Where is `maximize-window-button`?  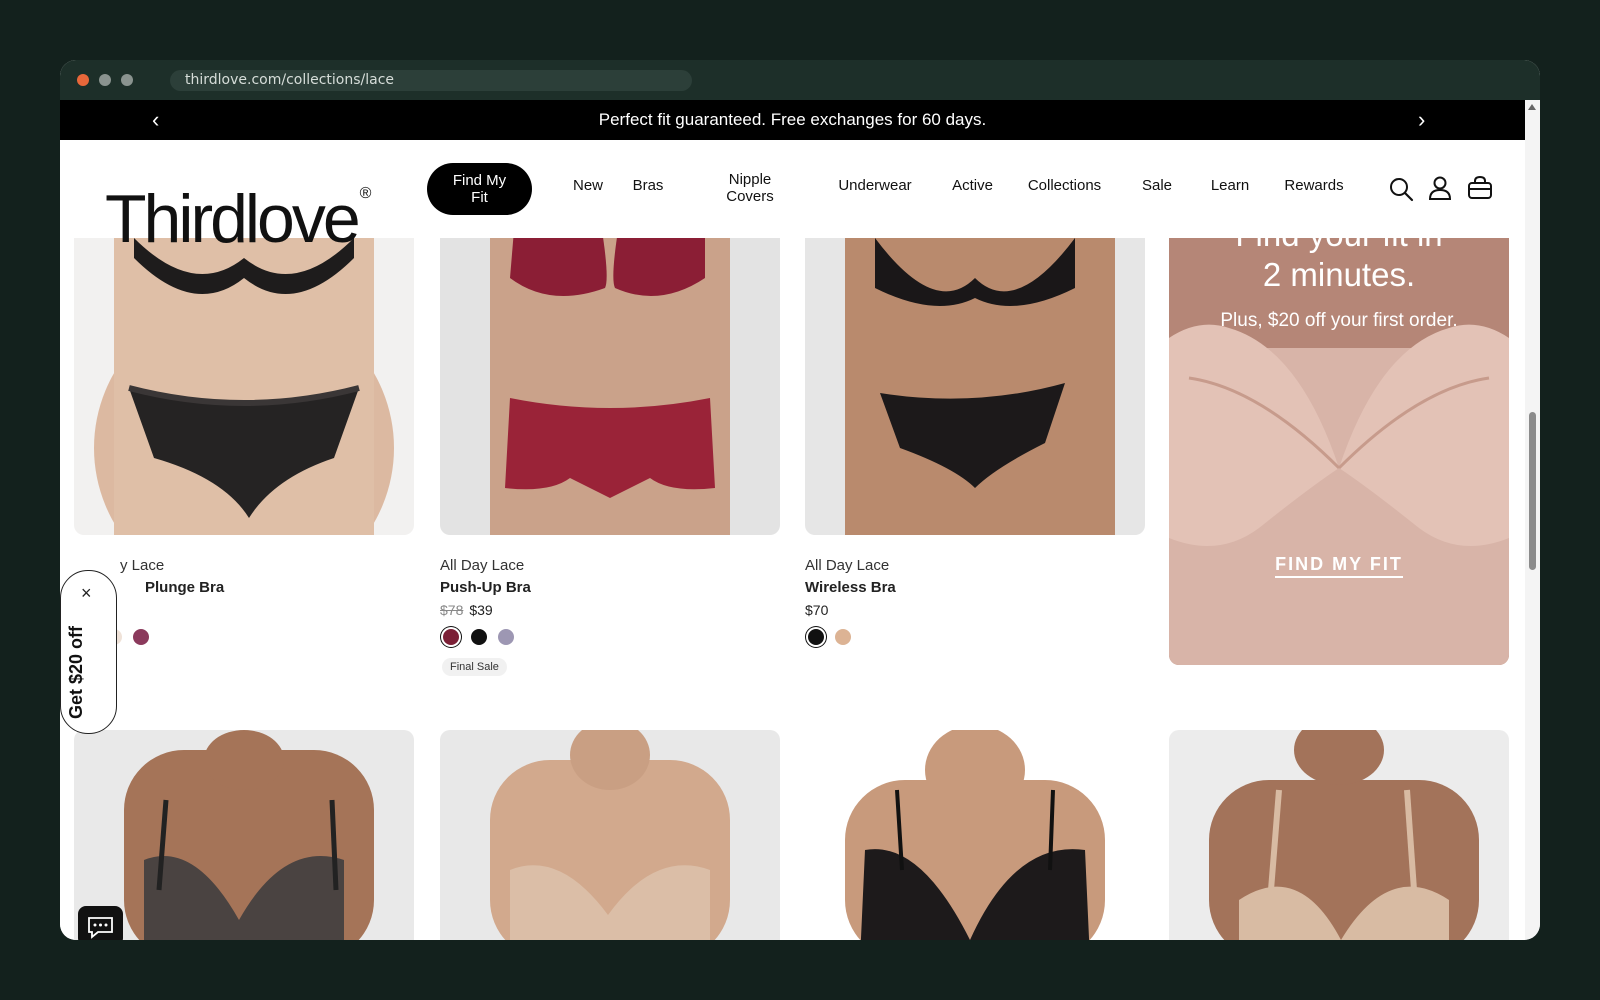
maximize-window-button is located at coordinates (127, 80).